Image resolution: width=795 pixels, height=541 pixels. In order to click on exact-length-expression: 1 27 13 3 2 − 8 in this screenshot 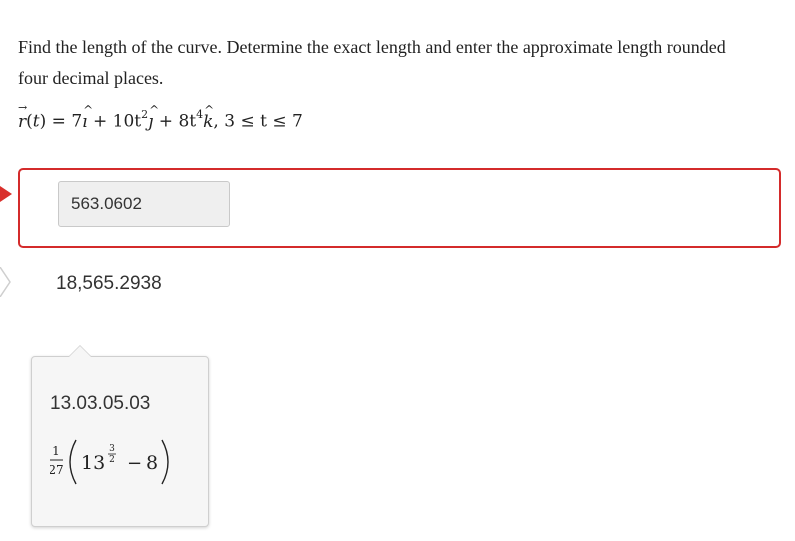, I will do `click(109, 462)`.